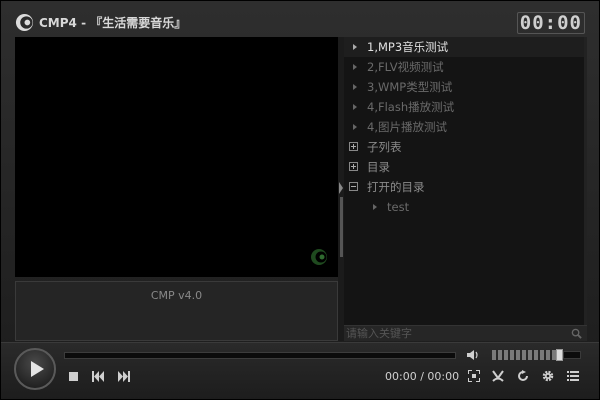 This screenshot has width=600, height=400. I want to click on playlist-item: 3,WMP类型测试, so click(464, 87).